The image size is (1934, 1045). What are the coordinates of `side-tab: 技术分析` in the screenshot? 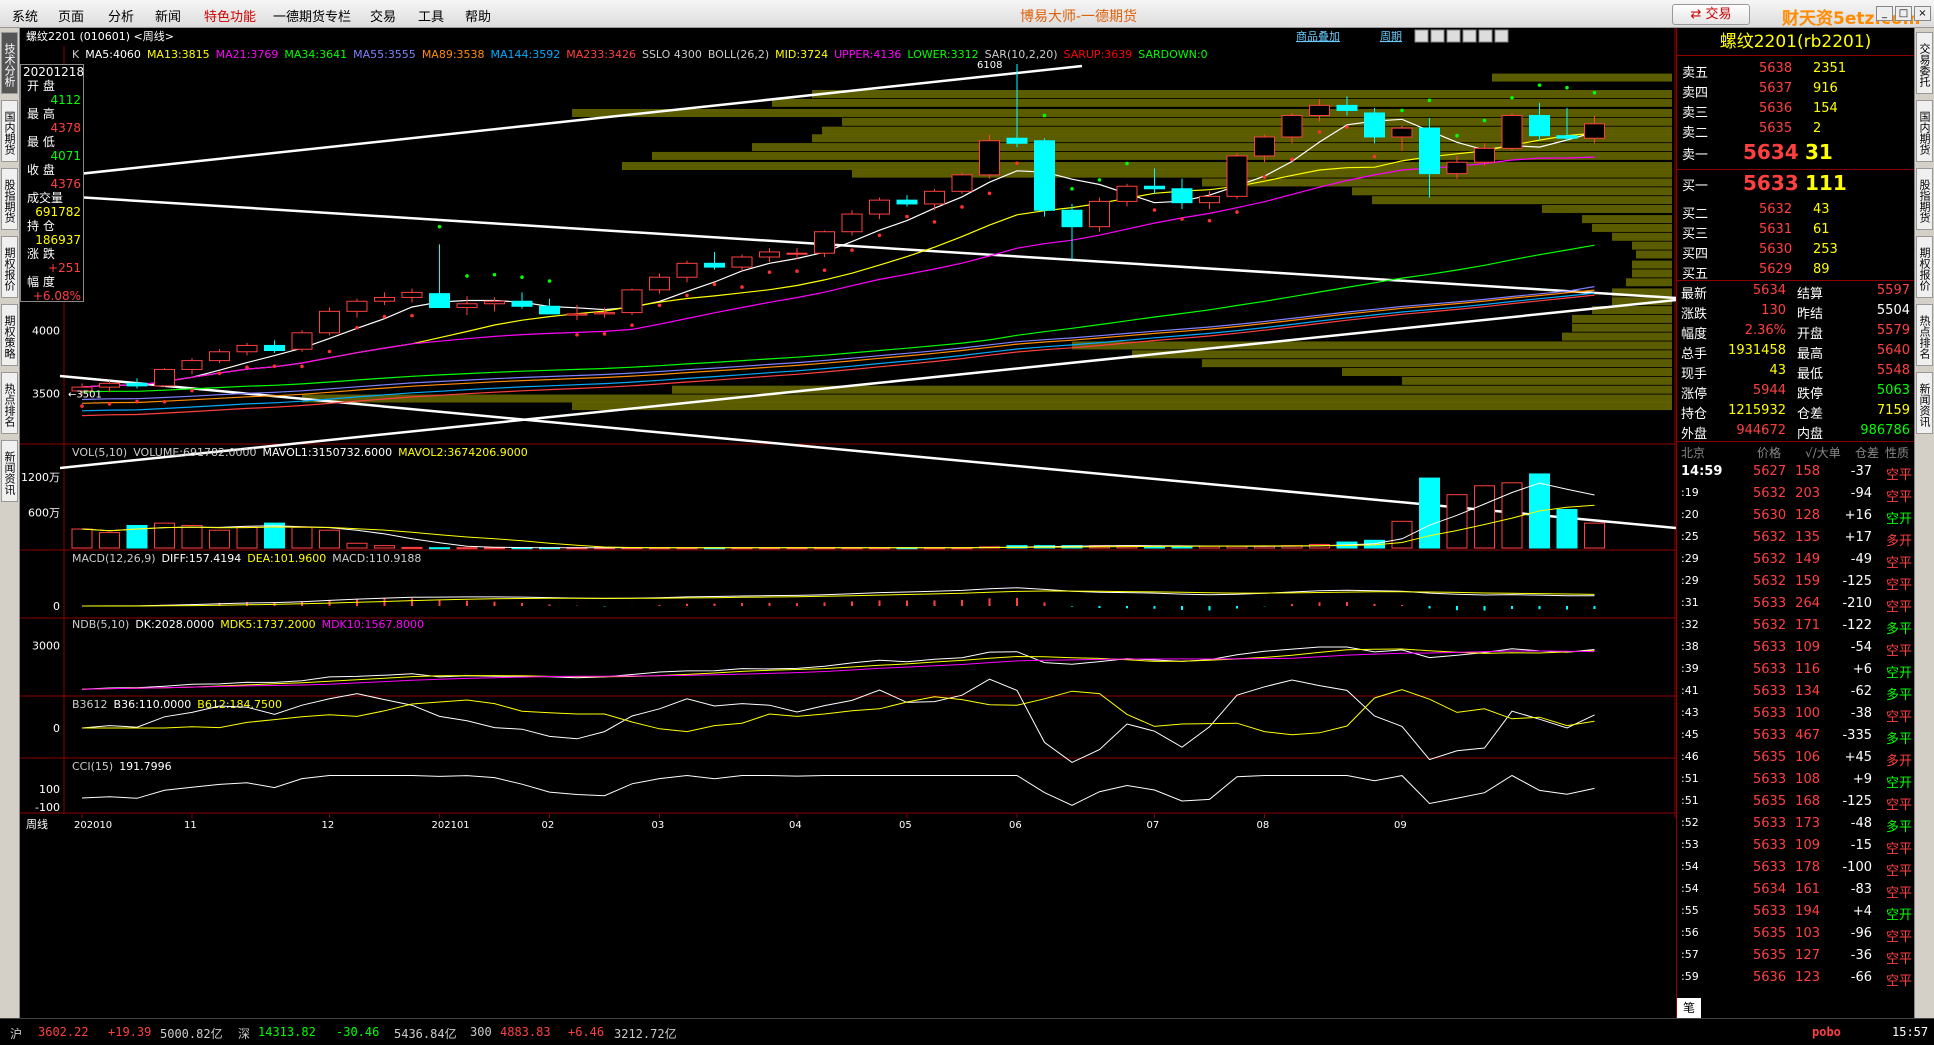 It's located at (9, 63).